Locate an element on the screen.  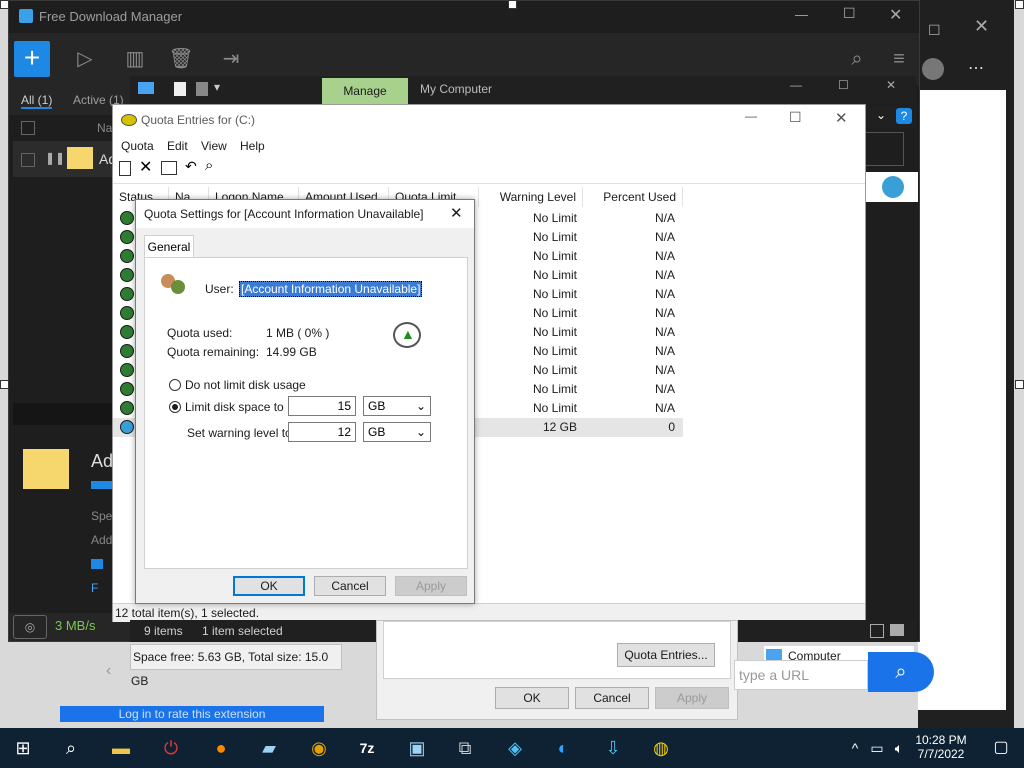
tab-manage: Manage is located at coordinates (365, 91).